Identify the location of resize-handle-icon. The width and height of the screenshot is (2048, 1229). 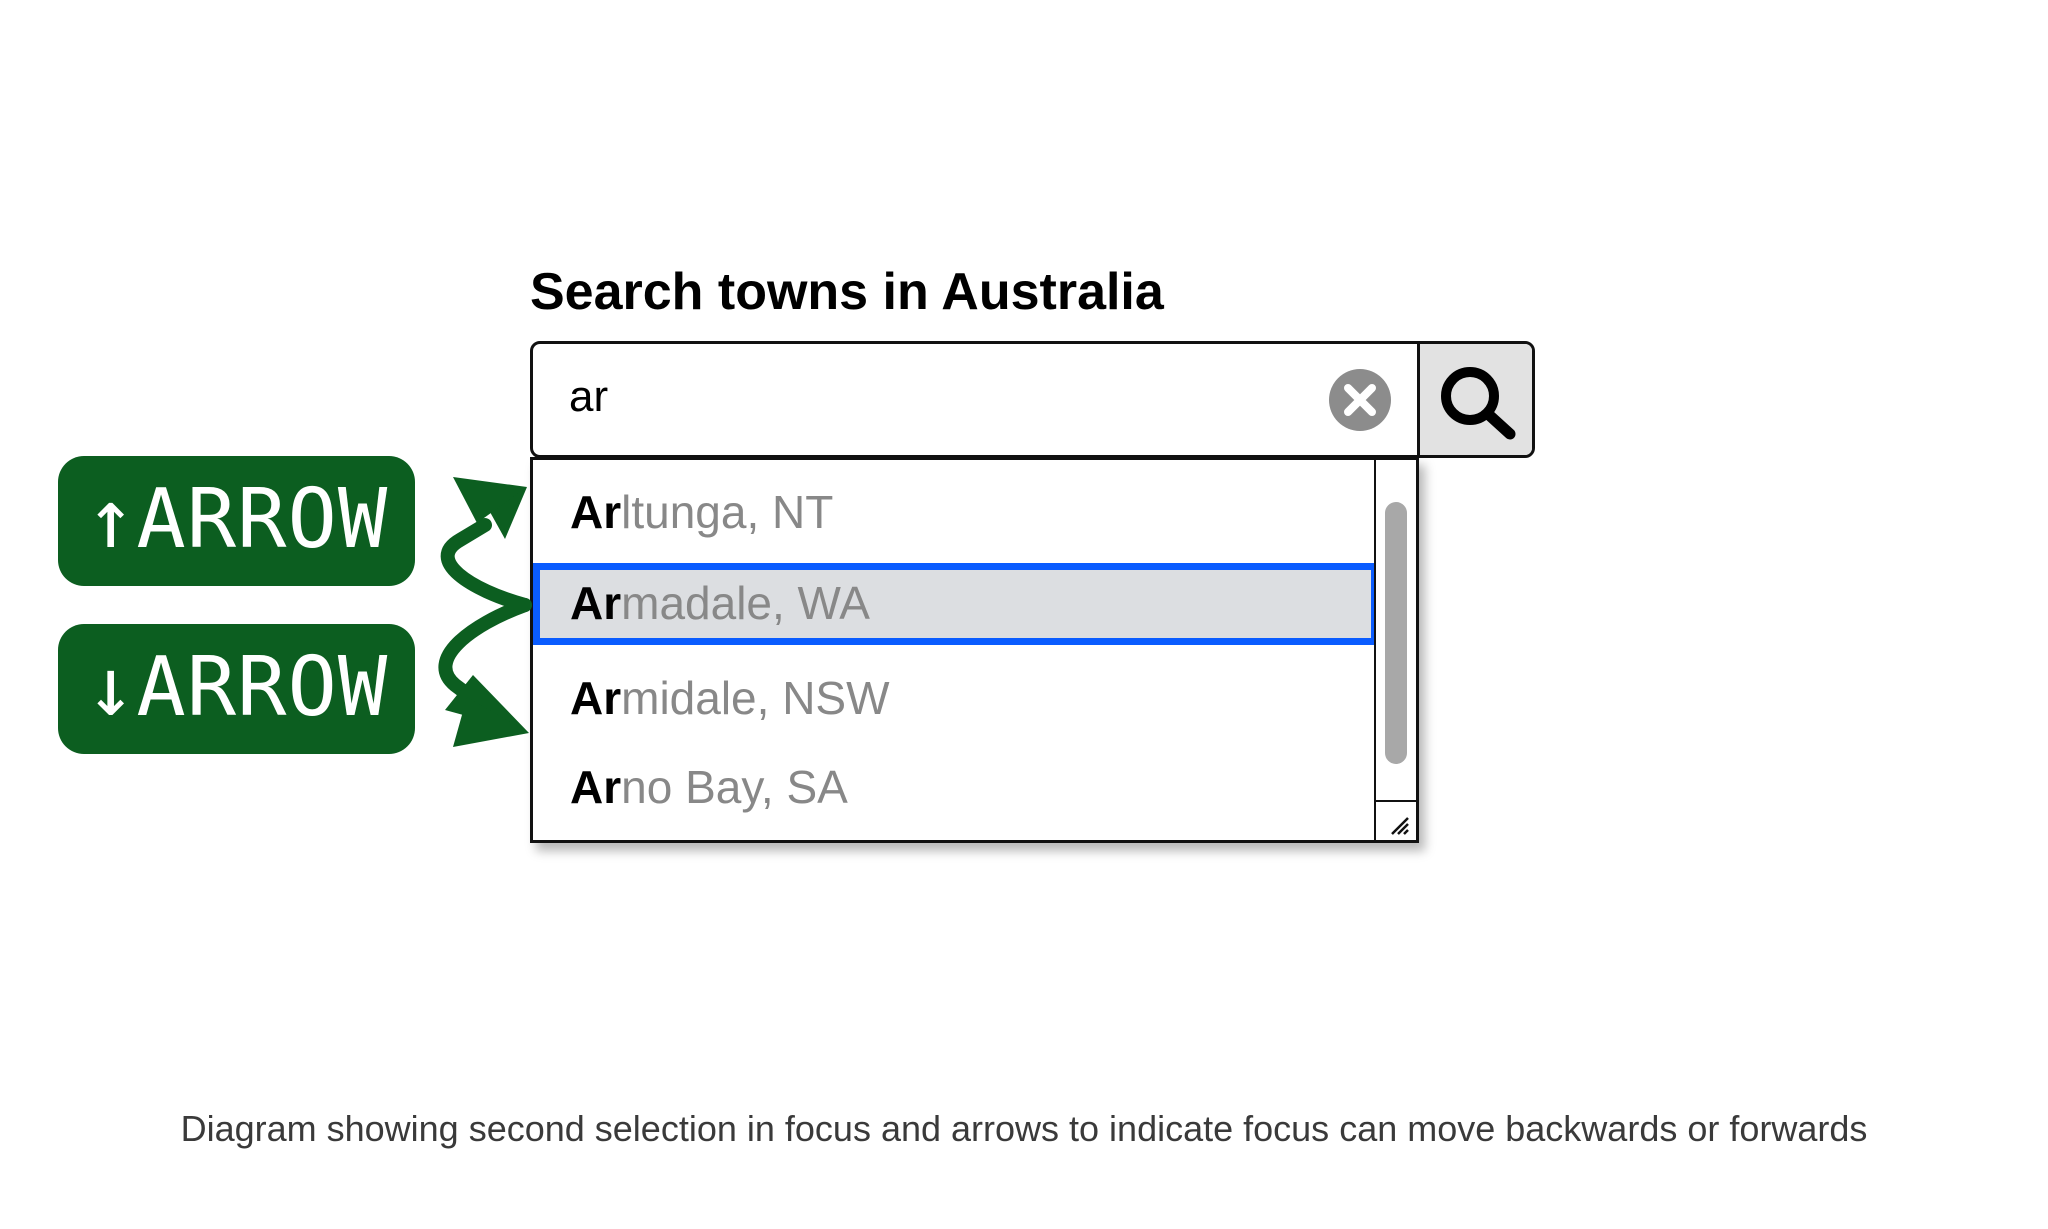
(1396, 820).